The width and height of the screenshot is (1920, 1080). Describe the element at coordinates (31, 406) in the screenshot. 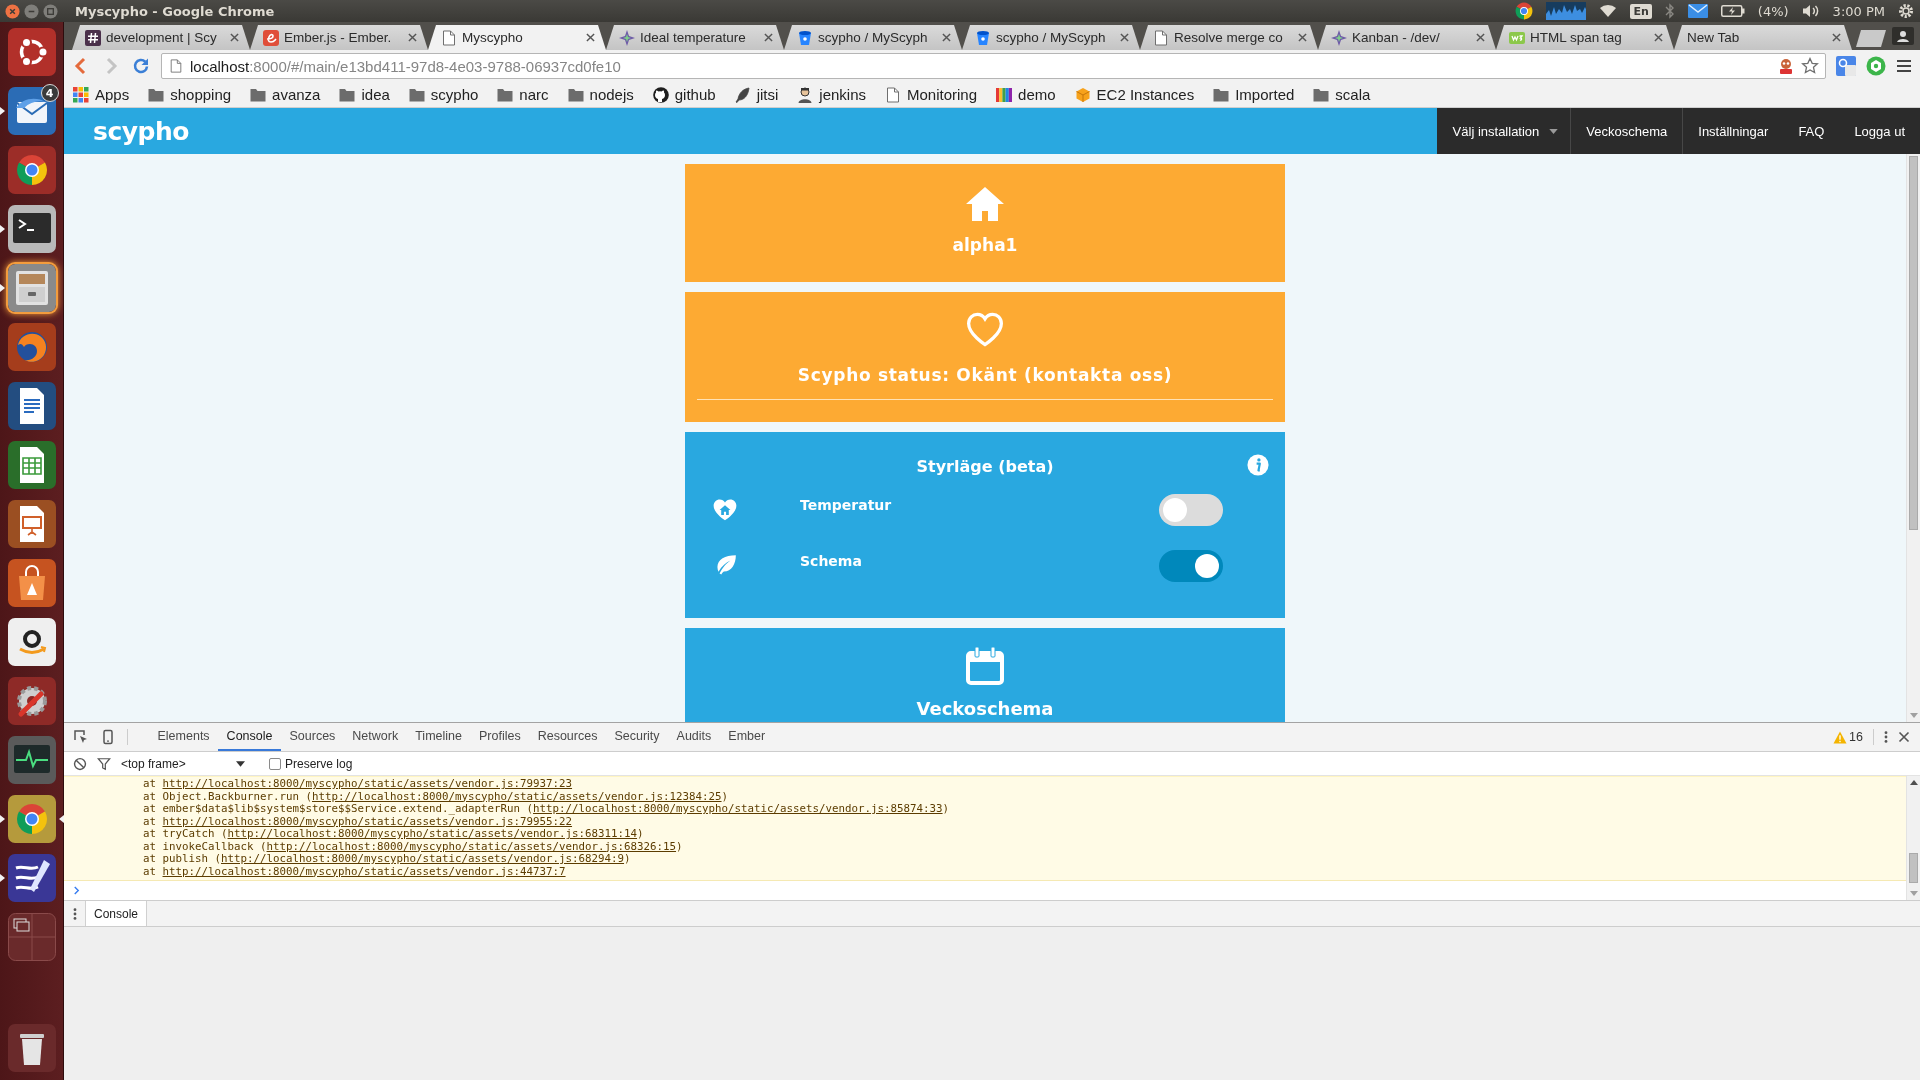

I see `document-icon` at that location.